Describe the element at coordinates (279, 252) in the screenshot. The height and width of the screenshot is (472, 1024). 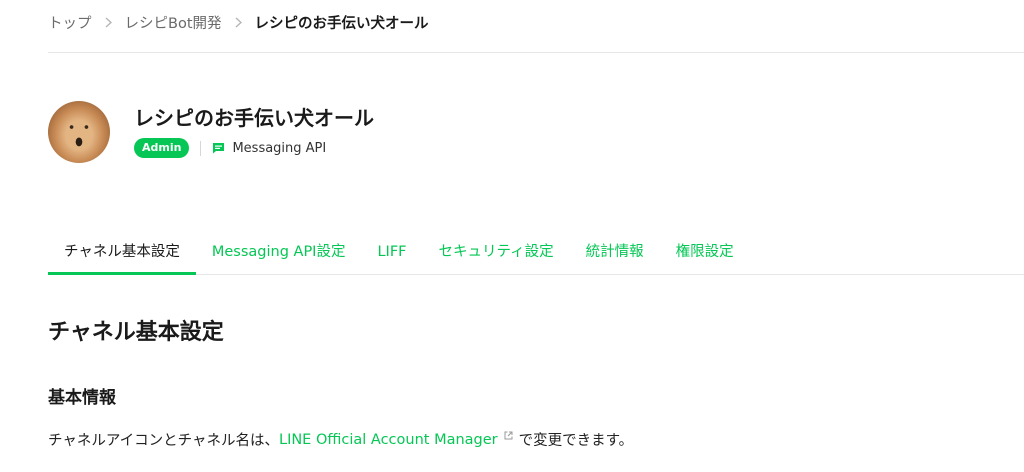
I see `tab-messaging-api: Messaging API設定` at that location.